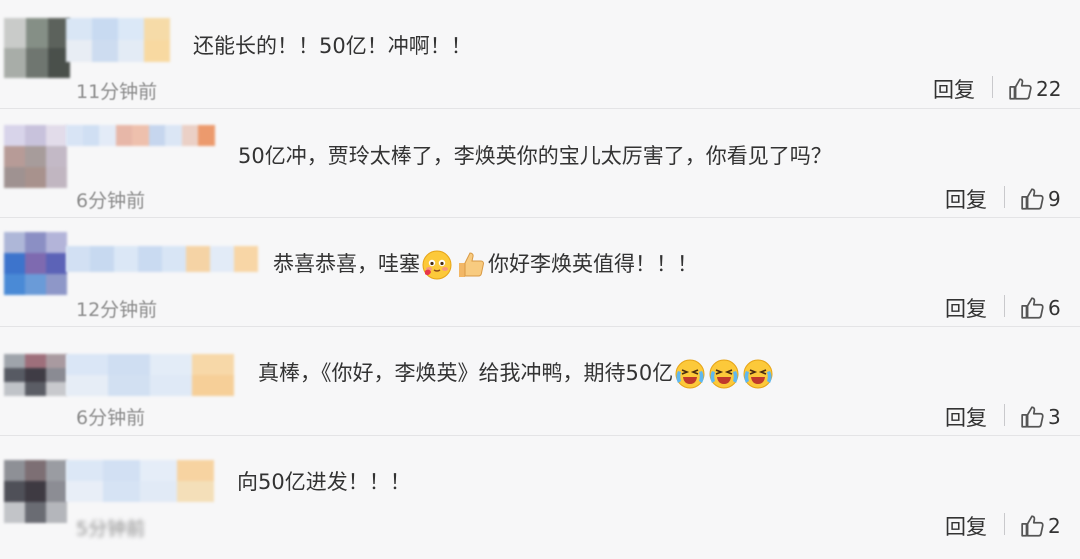 This screenshot has height=559, width=1080. What do you see at coordinates (437, 265) in the screenshot?
I see `blush-emoji-icon` at bounding box center [437, 265].